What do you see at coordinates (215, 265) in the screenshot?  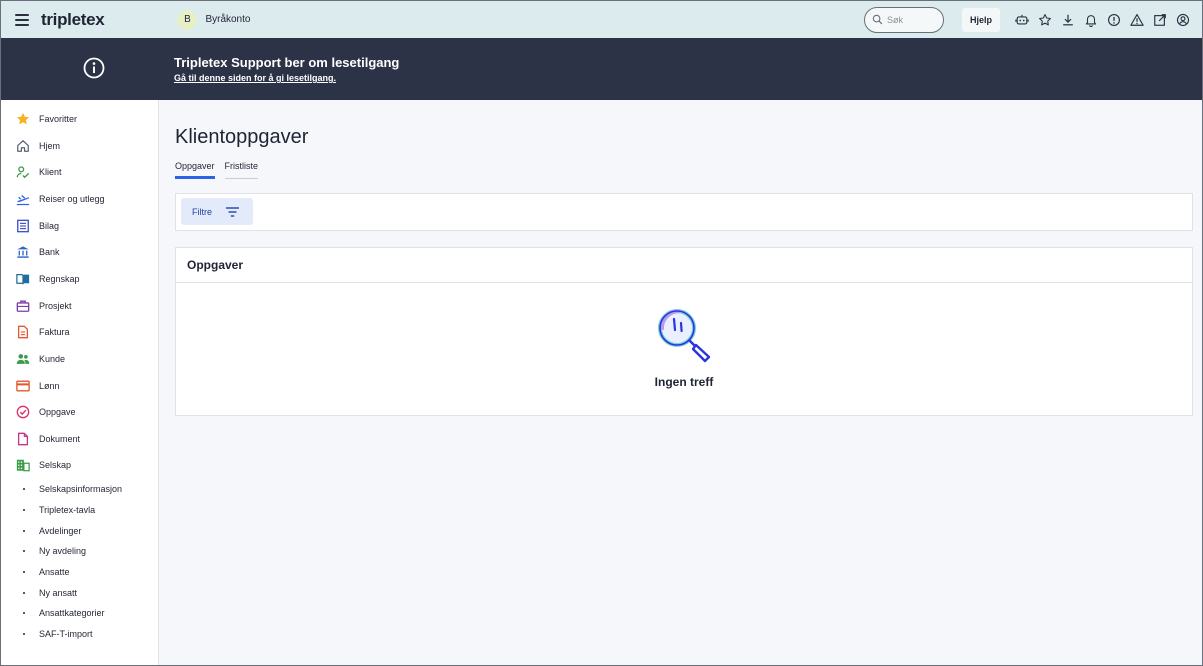 I see `card-title: Oppgaver` at bounding box center [215, 265].